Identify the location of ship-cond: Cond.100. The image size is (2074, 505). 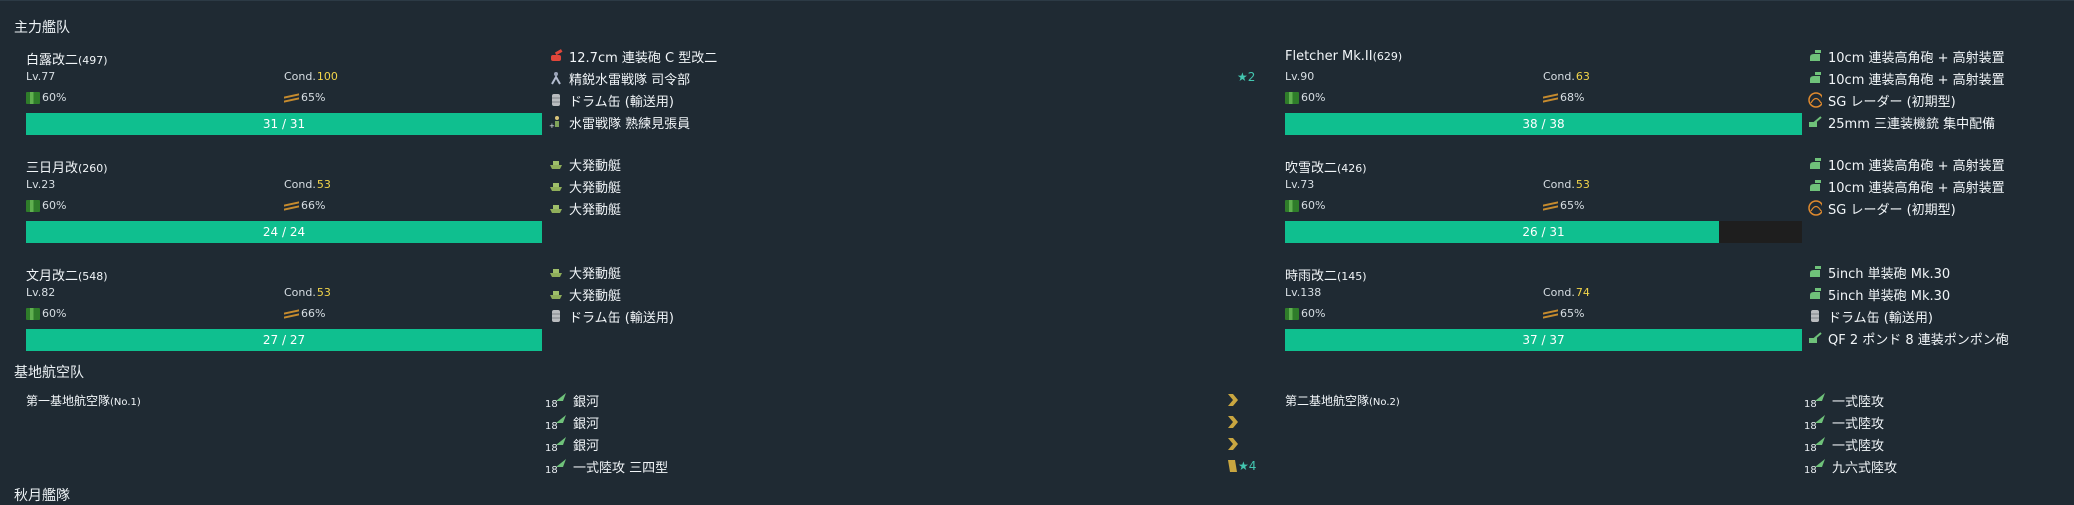
(311, 76).